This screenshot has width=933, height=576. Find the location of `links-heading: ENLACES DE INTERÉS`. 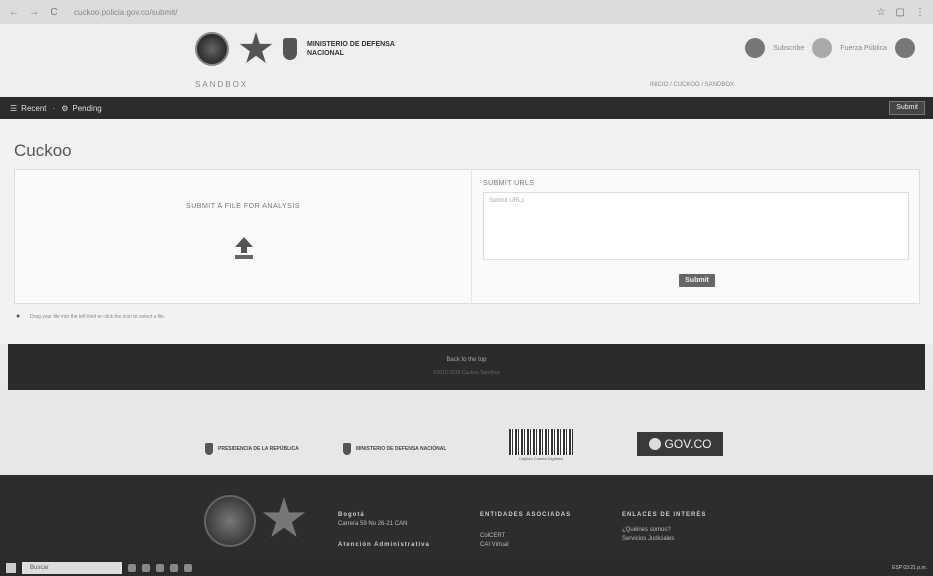

links-heading: ENLACES DE INTERÉS is located at coordinates (664, 515).